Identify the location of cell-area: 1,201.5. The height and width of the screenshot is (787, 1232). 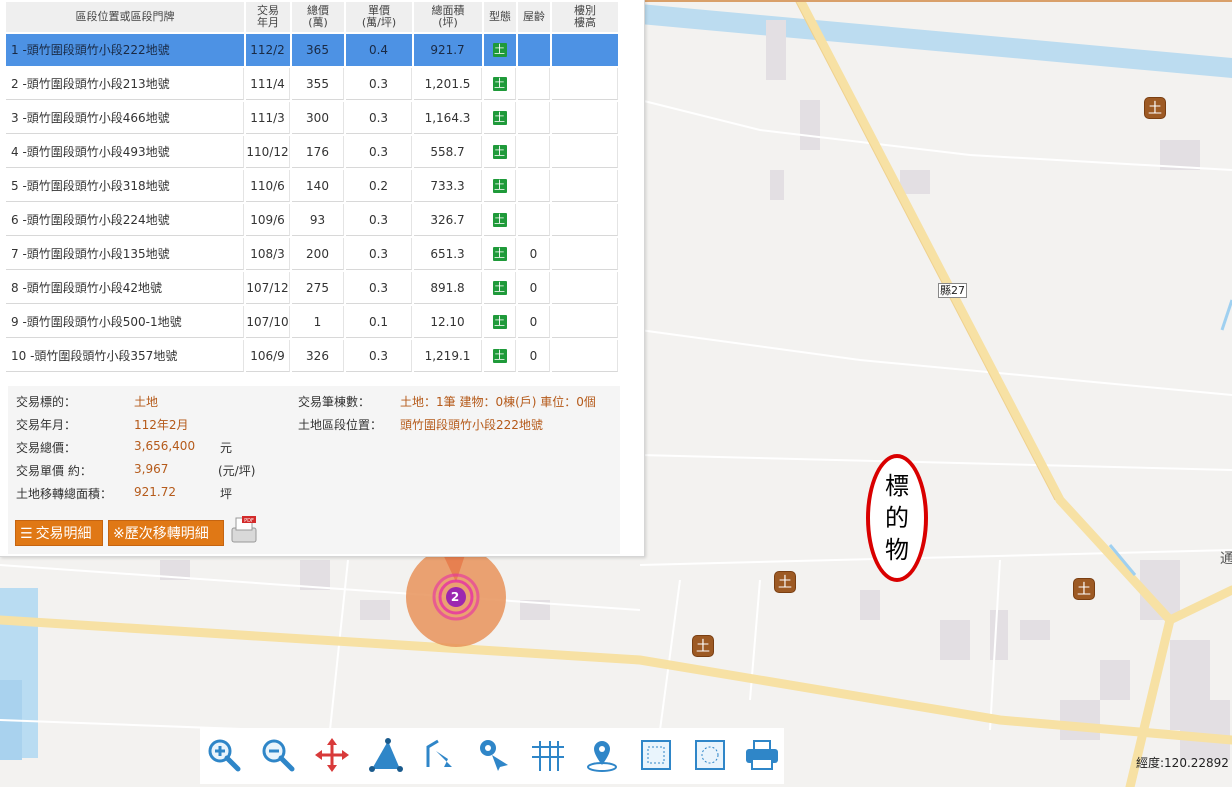
(448, 84).